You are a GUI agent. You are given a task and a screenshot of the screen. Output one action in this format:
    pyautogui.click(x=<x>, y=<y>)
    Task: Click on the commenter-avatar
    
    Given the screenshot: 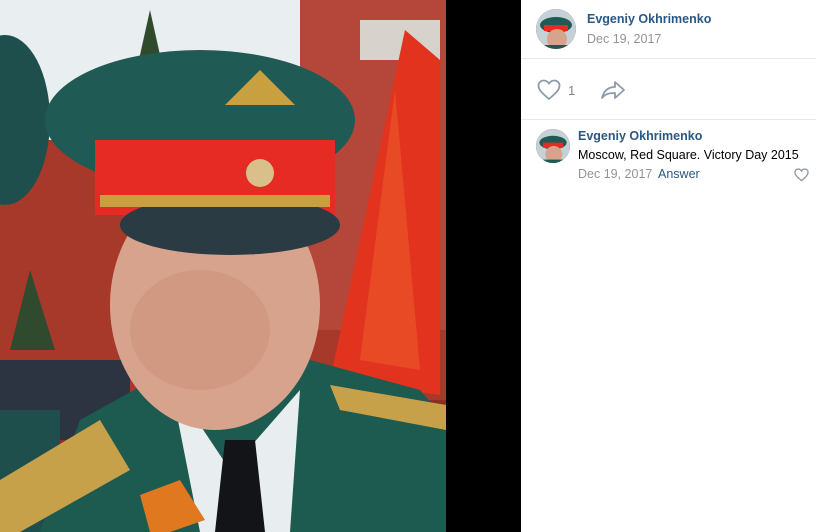 What is the action you would take?
    pyautogui.click(x=553, y=146)
    